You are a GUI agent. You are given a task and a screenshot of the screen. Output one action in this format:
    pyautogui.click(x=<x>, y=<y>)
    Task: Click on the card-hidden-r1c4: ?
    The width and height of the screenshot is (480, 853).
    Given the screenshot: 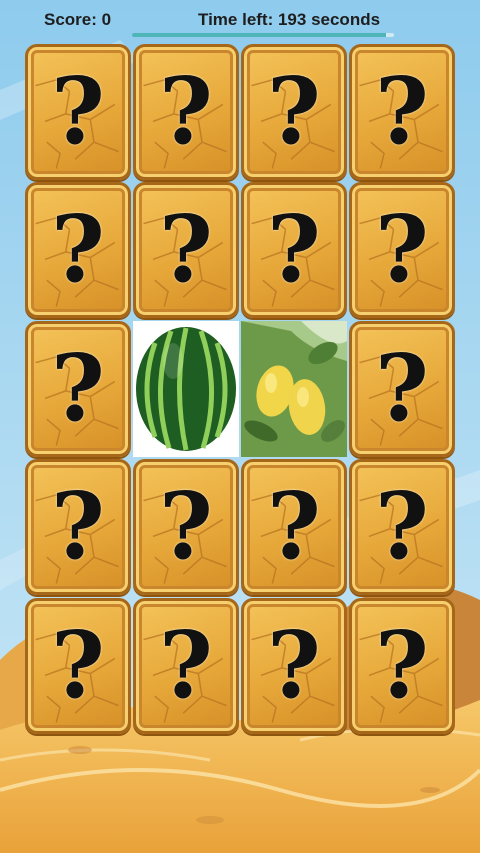 What is the action you would take?
    pyautogui.click(x=402, y=112)
    